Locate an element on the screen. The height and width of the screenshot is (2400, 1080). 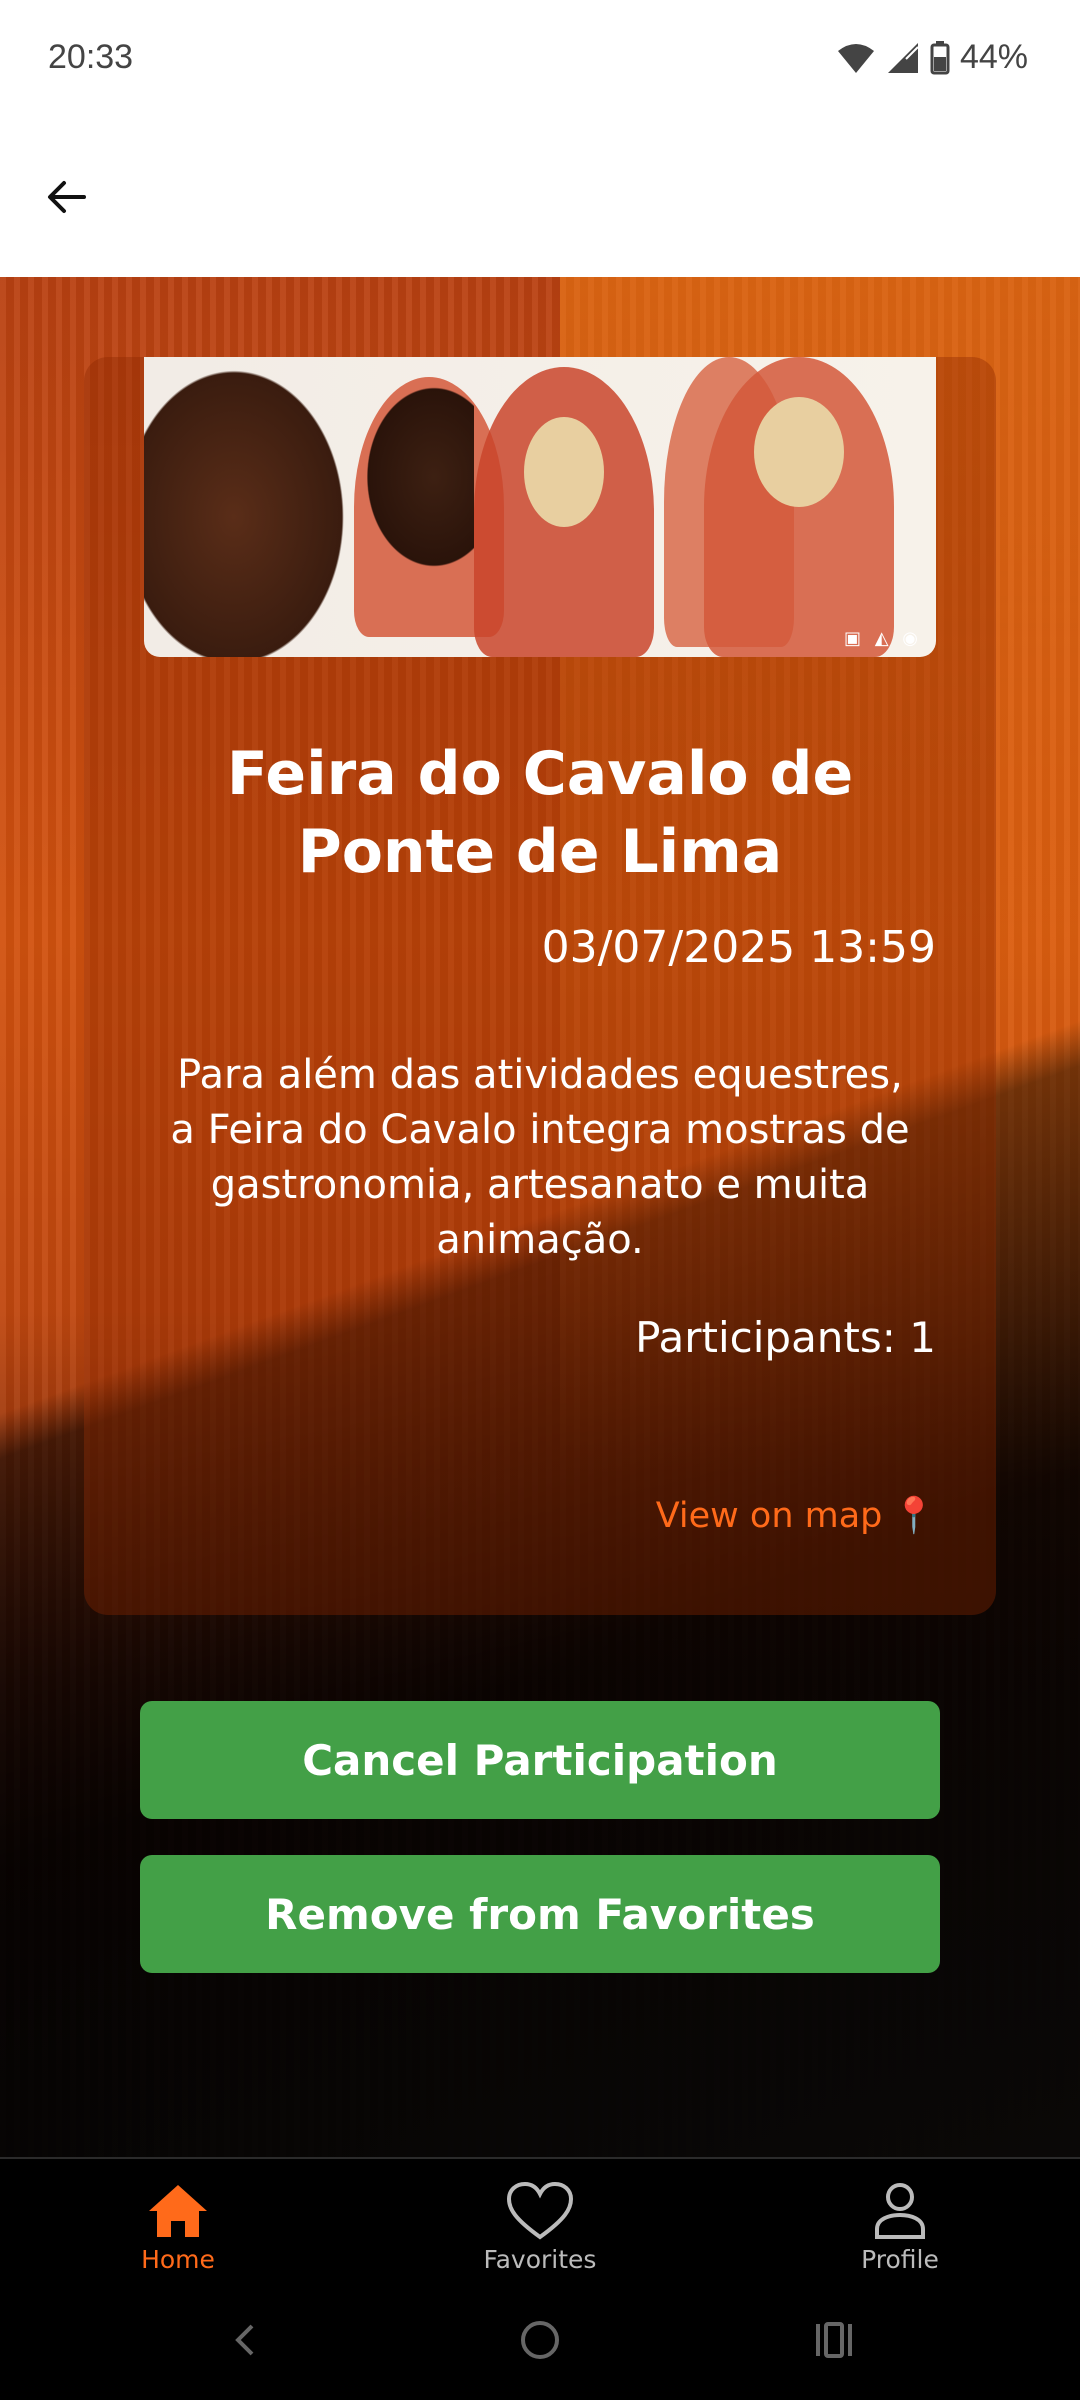
view-on-map-link: View on map 📍 is located at coordinates (540, 1515).